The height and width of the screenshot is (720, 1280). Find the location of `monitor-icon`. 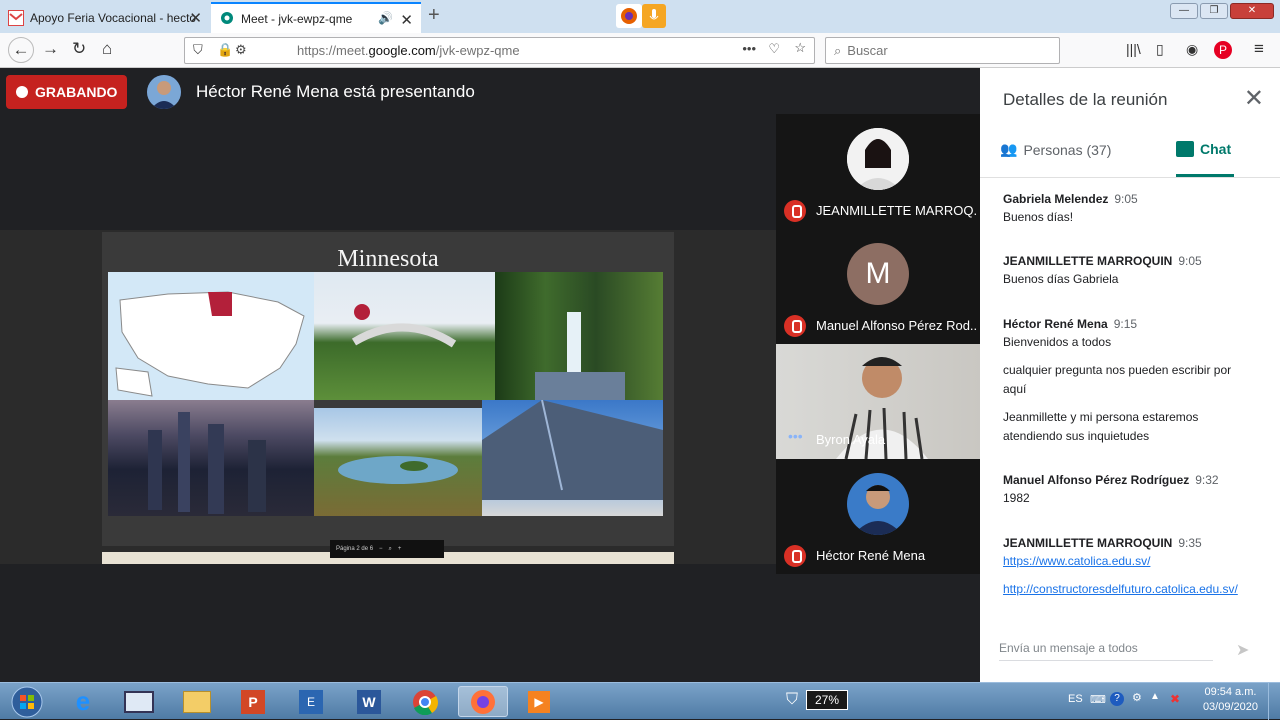

monitor-icon is located at coordinates (139, 701).